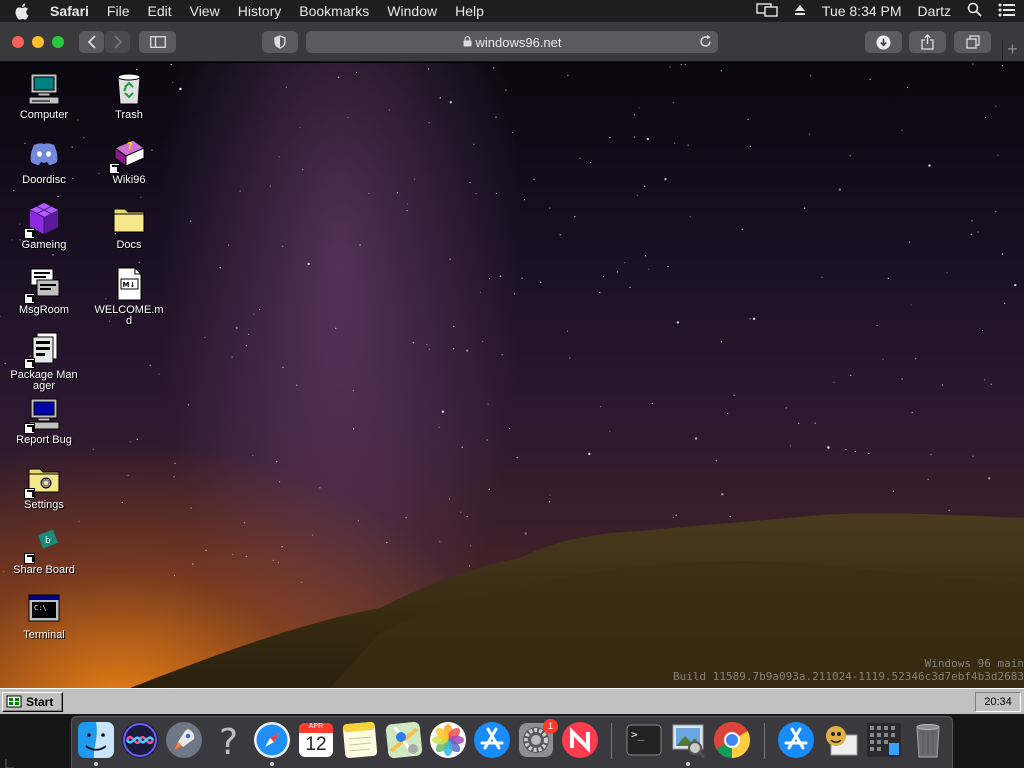  I want to click on chrome-icon, so click(732, 740).